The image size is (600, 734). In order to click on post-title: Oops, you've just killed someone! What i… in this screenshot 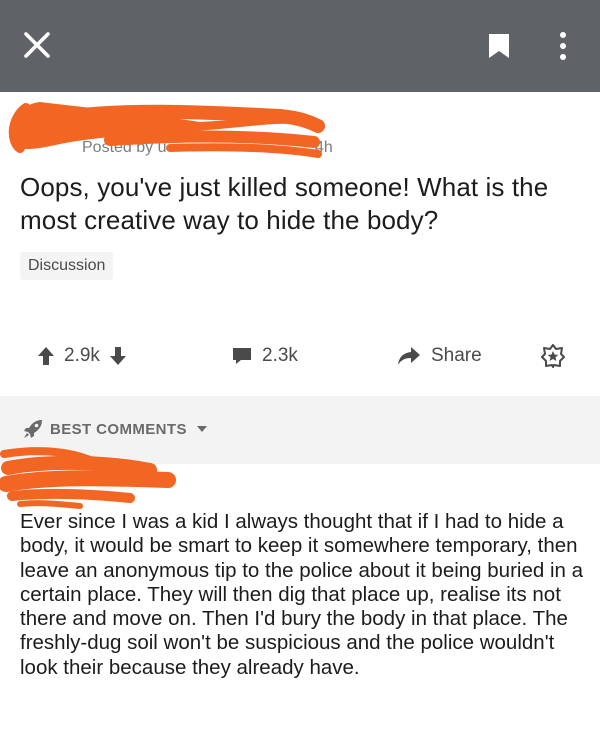, I will do `click(300, 204)`.